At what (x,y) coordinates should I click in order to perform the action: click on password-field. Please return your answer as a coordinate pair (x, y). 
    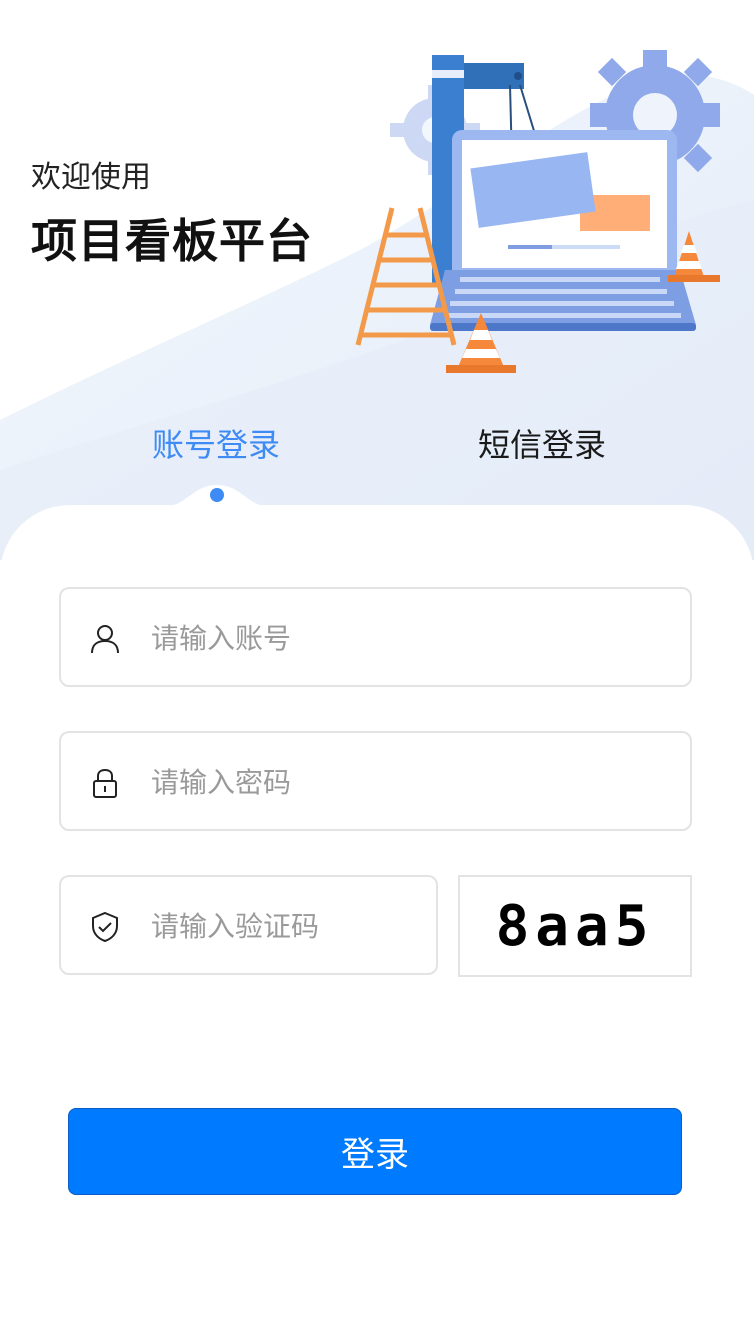
    Looking at the image, I should click on (375, 781).